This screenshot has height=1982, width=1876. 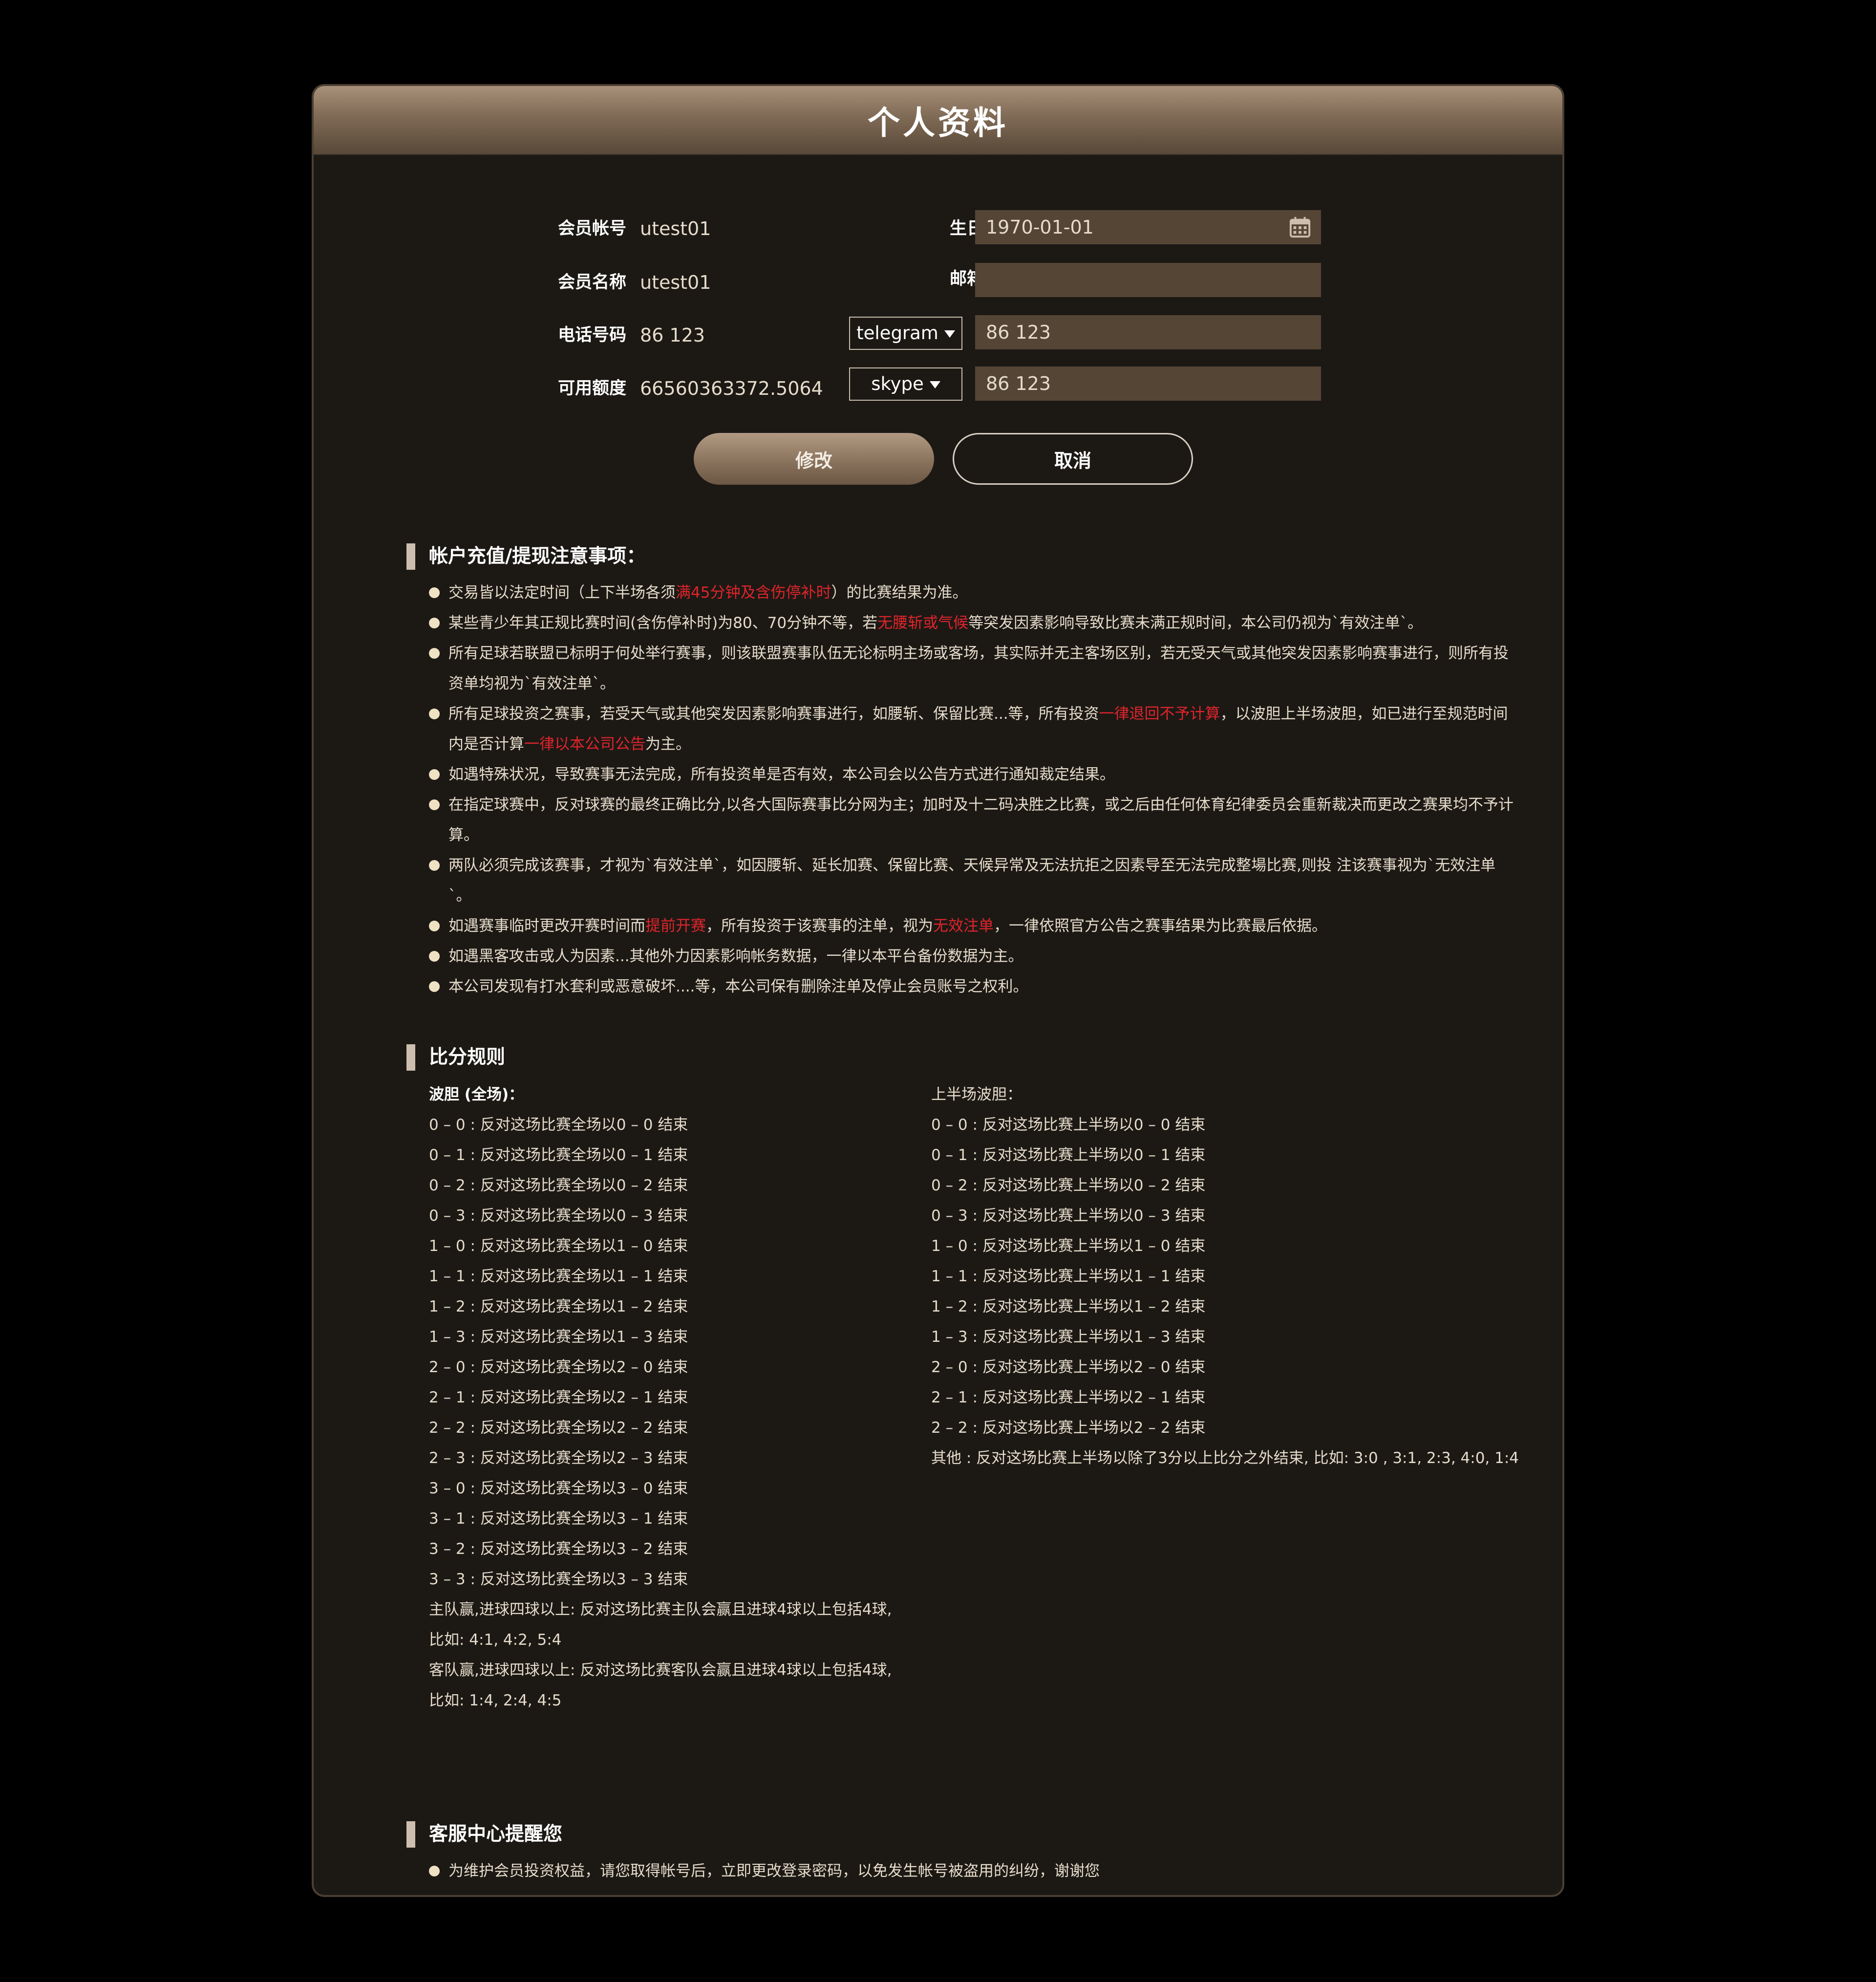 I want to click on birthday-value: 1970-01-01, so click(x=1040, y=227).